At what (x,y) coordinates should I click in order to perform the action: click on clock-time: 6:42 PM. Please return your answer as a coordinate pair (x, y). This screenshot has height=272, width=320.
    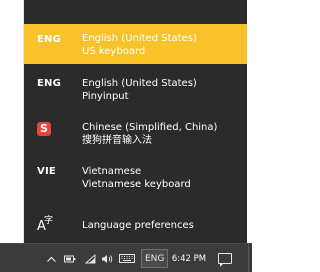
    Looking at the image, I should click on (189, 258).